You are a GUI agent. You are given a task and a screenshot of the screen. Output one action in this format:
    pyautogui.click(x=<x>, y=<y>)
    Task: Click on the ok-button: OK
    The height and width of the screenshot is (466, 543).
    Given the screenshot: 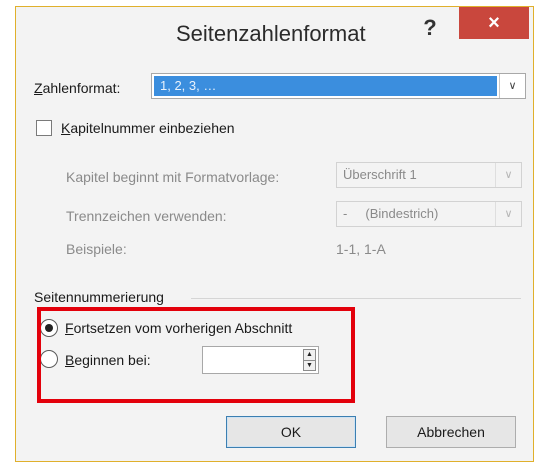 What is the action you would take?
    pyautogui.click(x=291, y=432)
    